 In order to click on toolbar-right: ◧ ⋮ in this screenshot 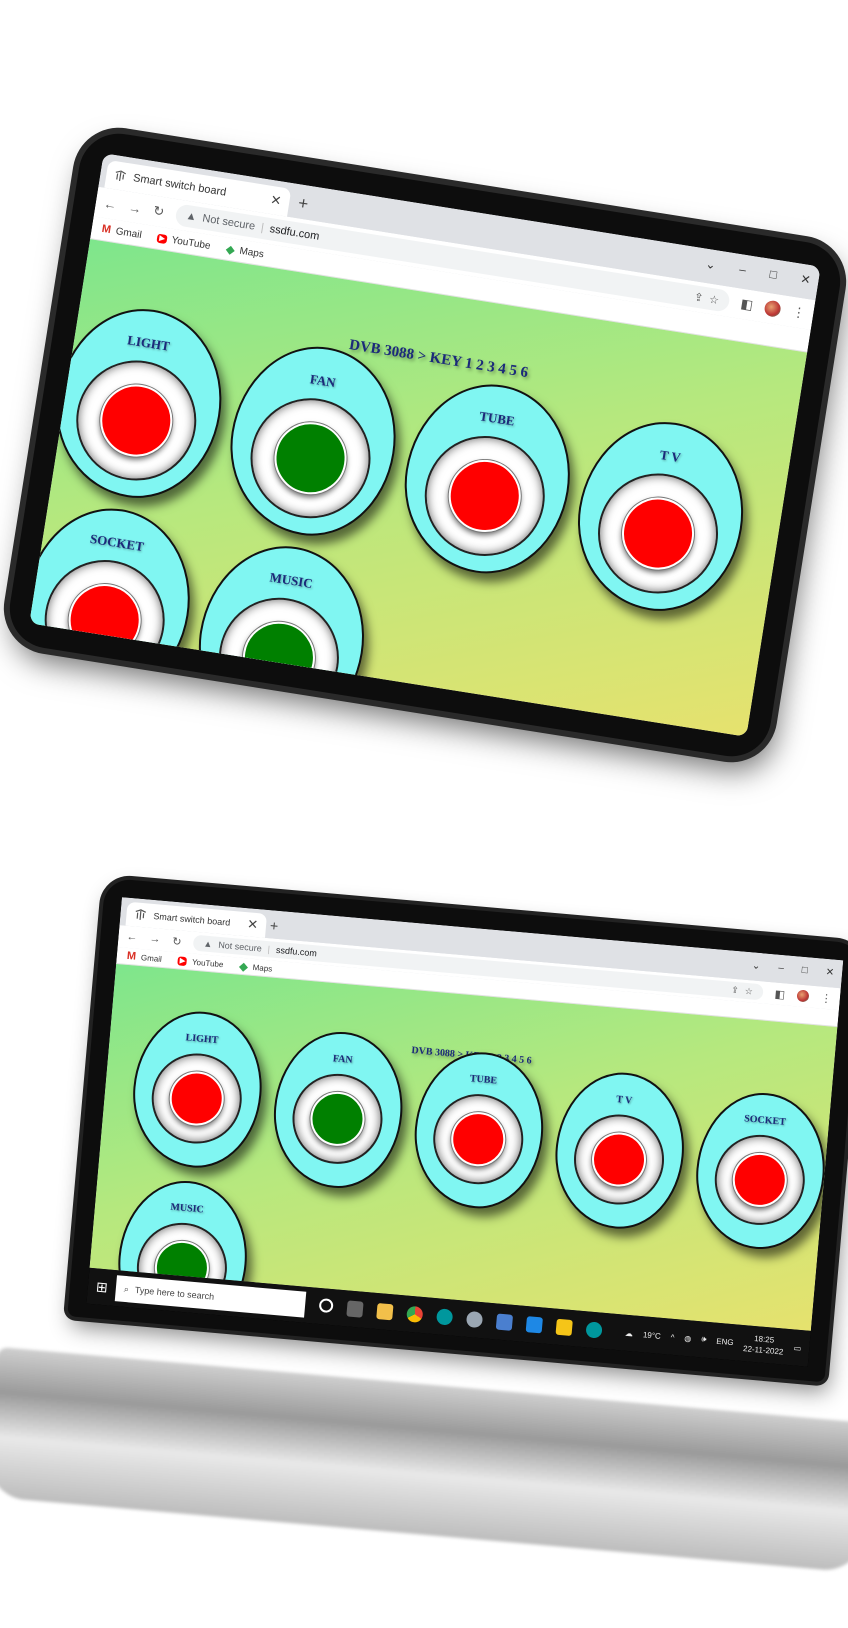, I will do `click(773, 309)`.